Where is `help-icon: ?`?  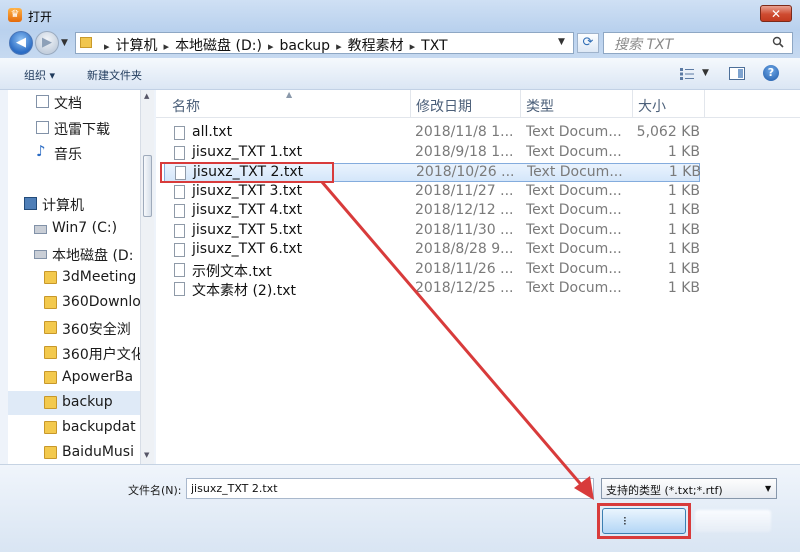
help-icon: ? is located at coordinates (771, 73).